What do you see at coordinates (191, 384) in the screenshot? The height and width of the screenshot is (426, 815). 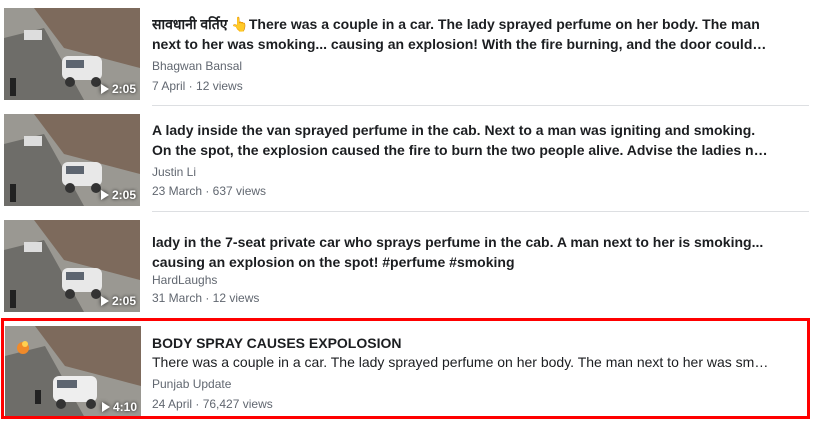 I see `author-name: Punjab Update` at bounding box center [191, 384].